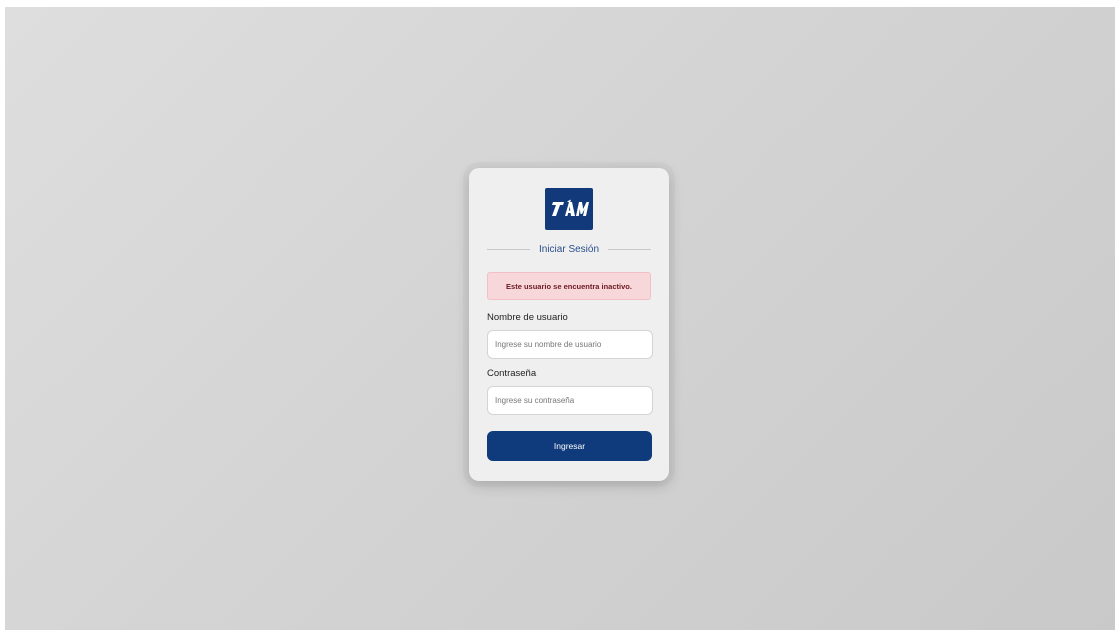  What do you see at coordinates (570, 400) in the screenshot?
I see `password-input` at bounding box center [570, 400].